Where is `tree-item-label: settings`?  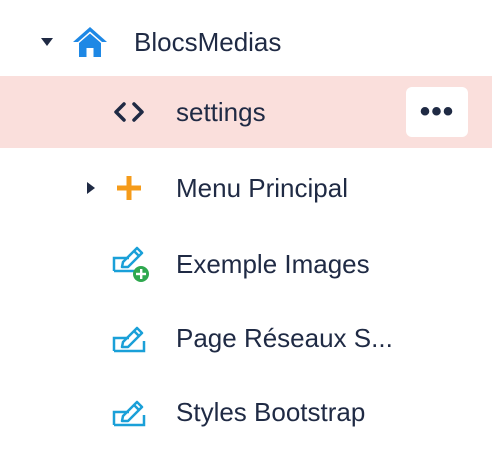
tree-item-label: settings is located at coordinates (221, 112).